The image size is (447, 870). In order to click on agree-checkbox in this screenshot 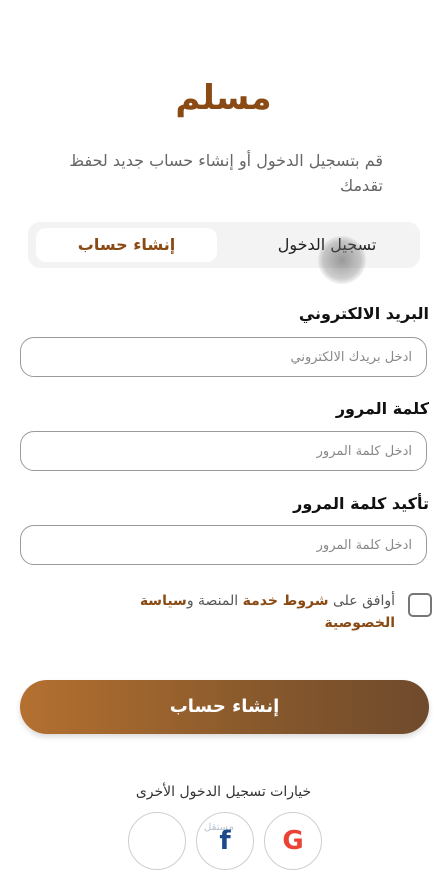, I will do `click(420, 605)`.